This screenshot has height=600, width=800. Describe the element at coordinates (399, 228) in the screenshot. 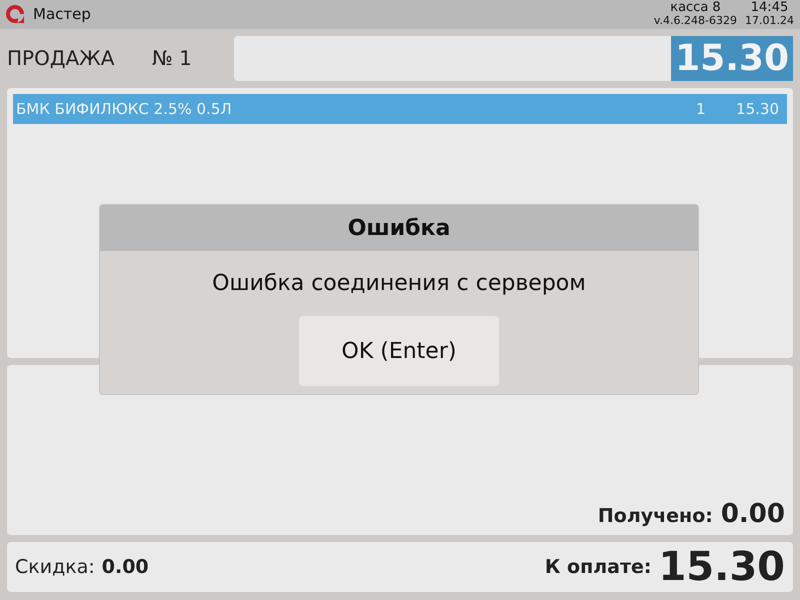

I see `dialog-title: Ошибка` at that location.